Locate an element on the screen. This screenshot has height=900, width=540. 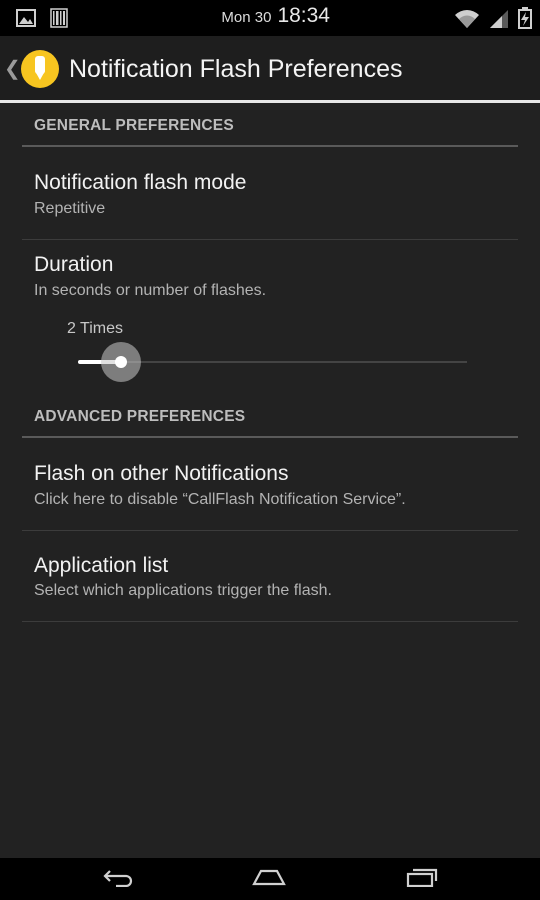
back-icon is located at coordinates (118, 879).